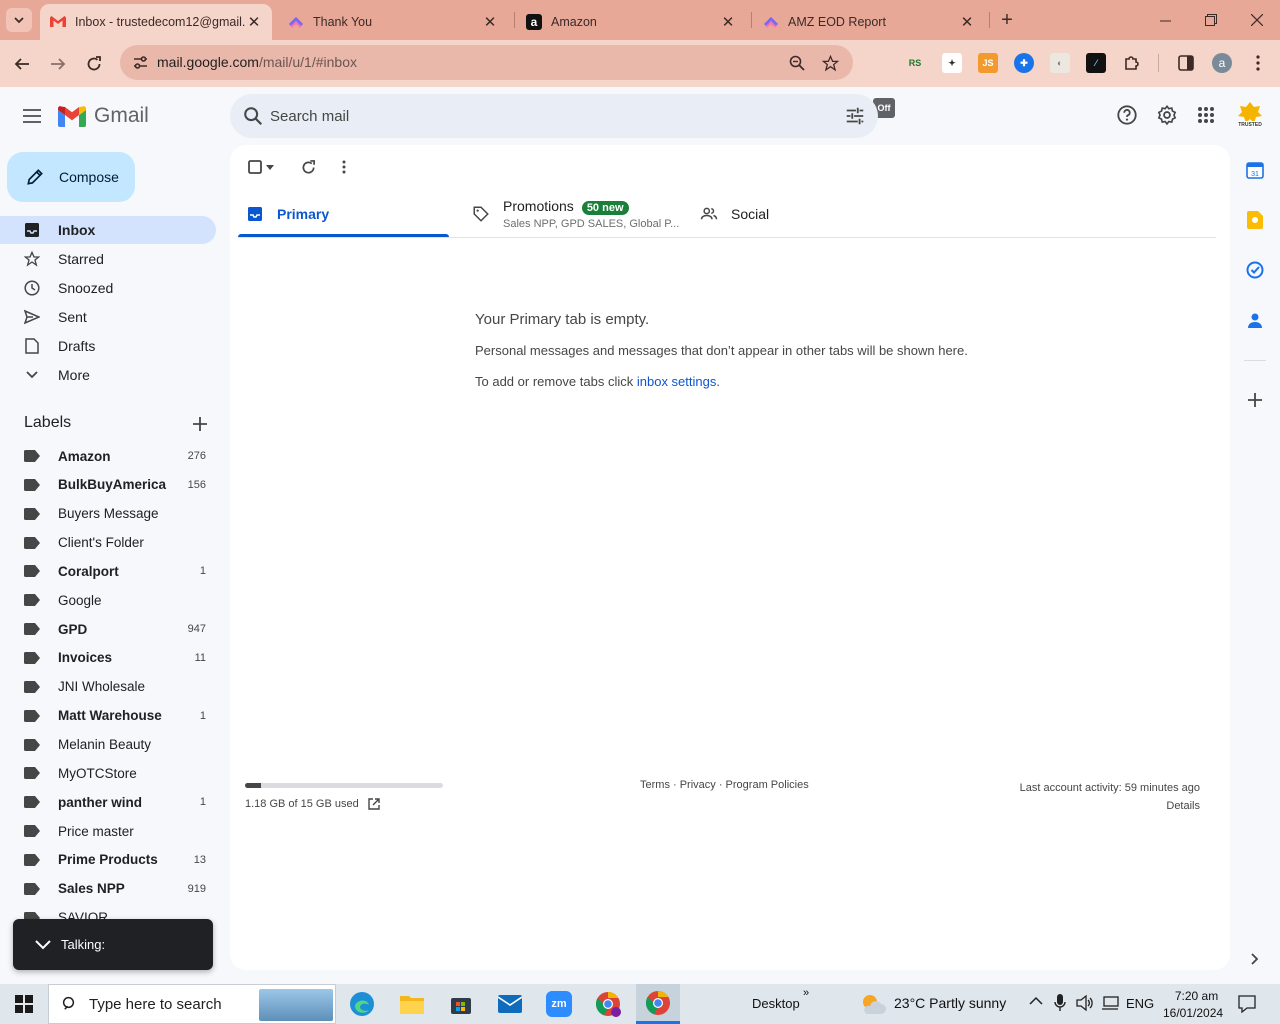  Describe the element at coordinates (108, 259) in the screenshot. I see `nav-item-starred: Starred` at that location.